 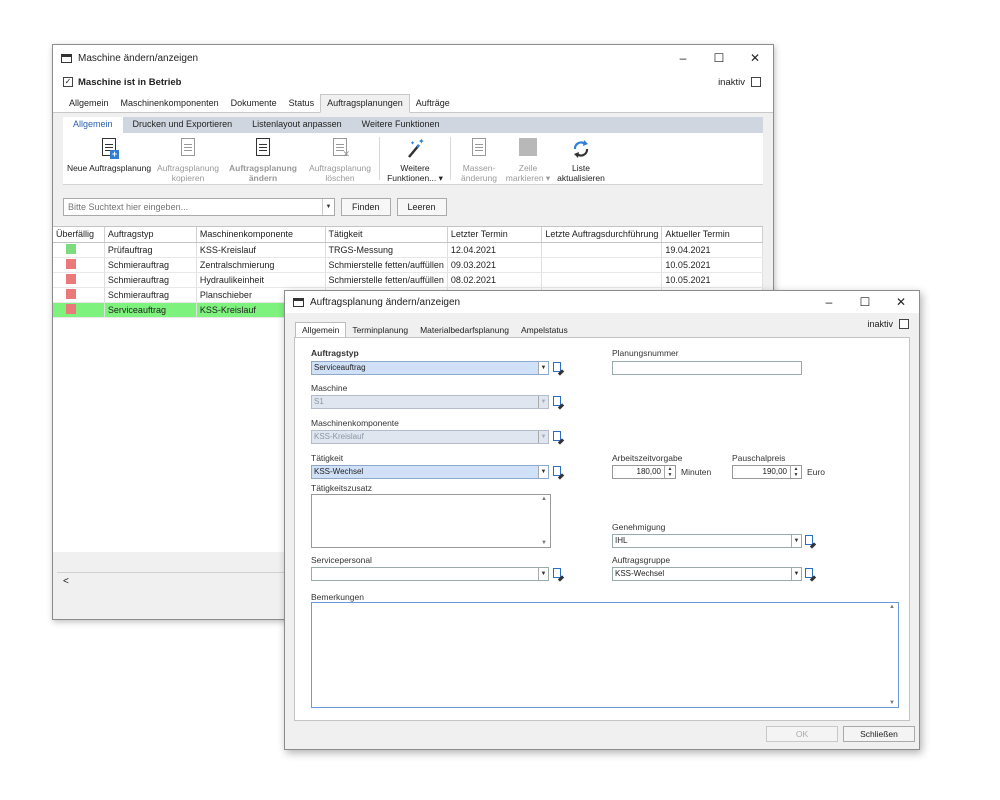 I want to click on ribbon-tab-weitere: Weitere Funktionen, so click(x=401, y=125).